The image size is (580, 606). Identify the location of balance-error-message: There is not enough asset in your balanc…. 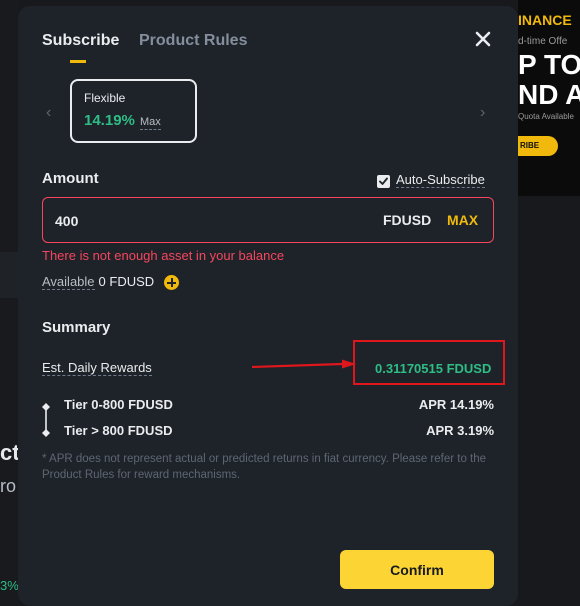
(163, 255).